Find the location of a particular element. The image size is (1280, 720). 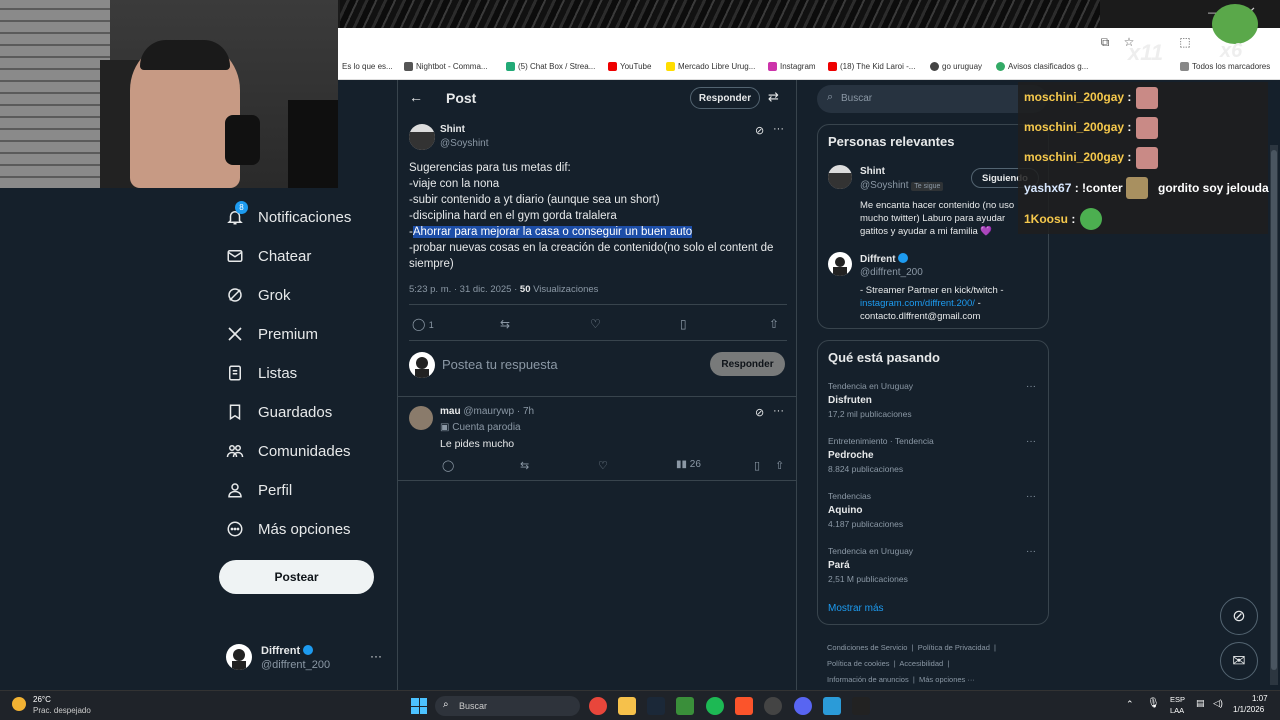

chrome-icon is located at coordinates (598, 706).